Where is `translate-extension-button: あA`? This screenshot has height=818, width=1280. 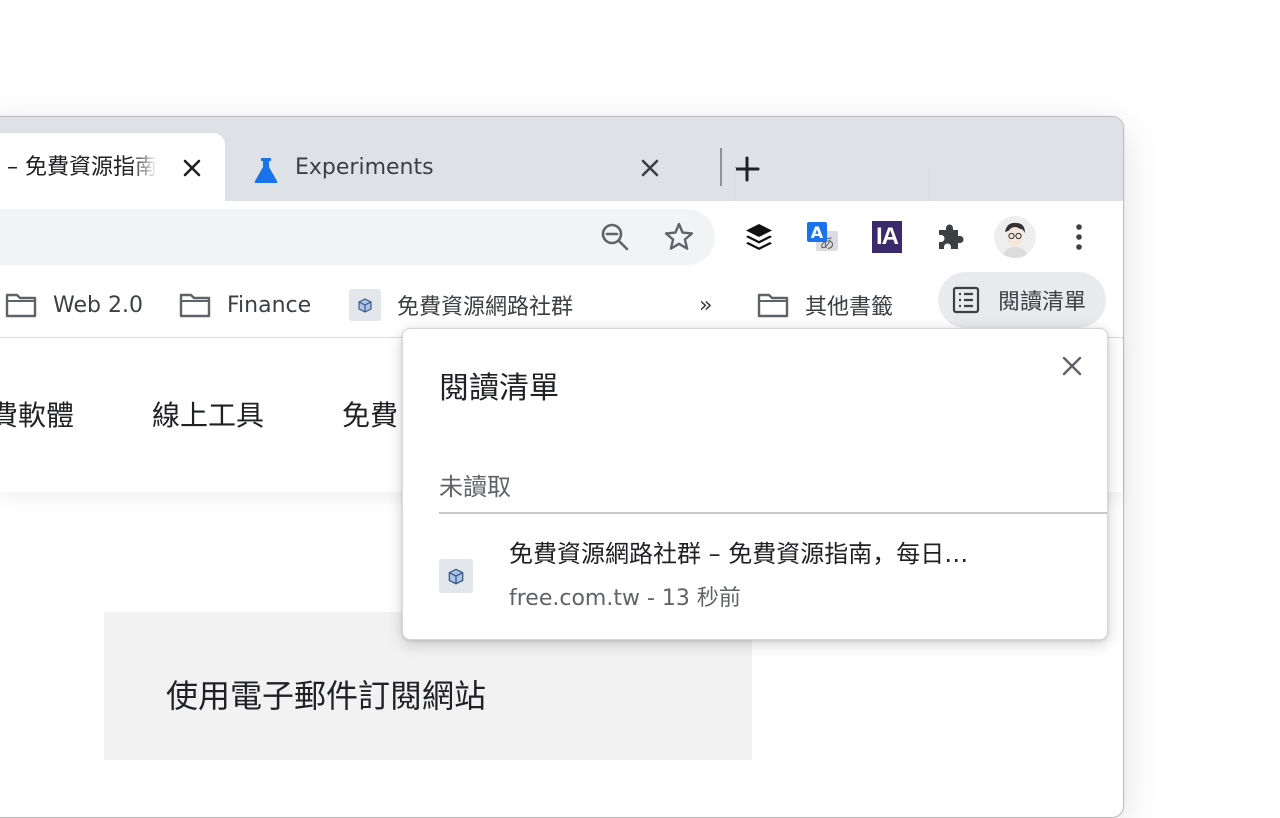
translate-extension-button: あA is located at coordinates (823, 237).